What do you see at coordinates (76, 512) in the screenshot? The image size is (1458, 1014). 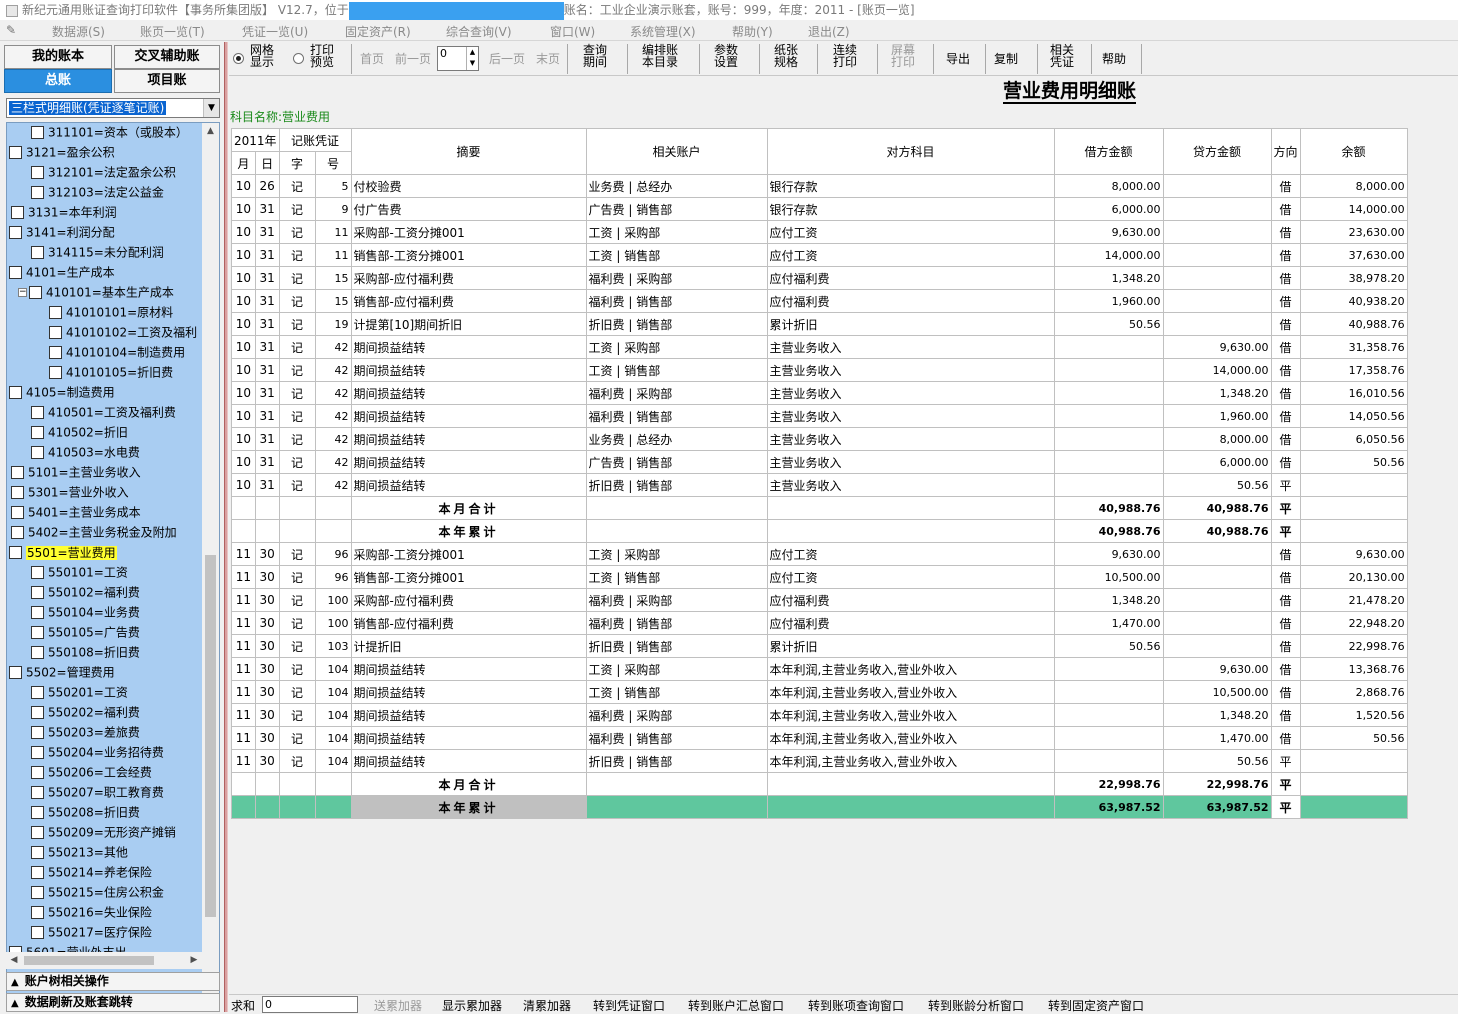 I see `tree-node: 5401=主营业务成本` at bounding box center [76, 512].